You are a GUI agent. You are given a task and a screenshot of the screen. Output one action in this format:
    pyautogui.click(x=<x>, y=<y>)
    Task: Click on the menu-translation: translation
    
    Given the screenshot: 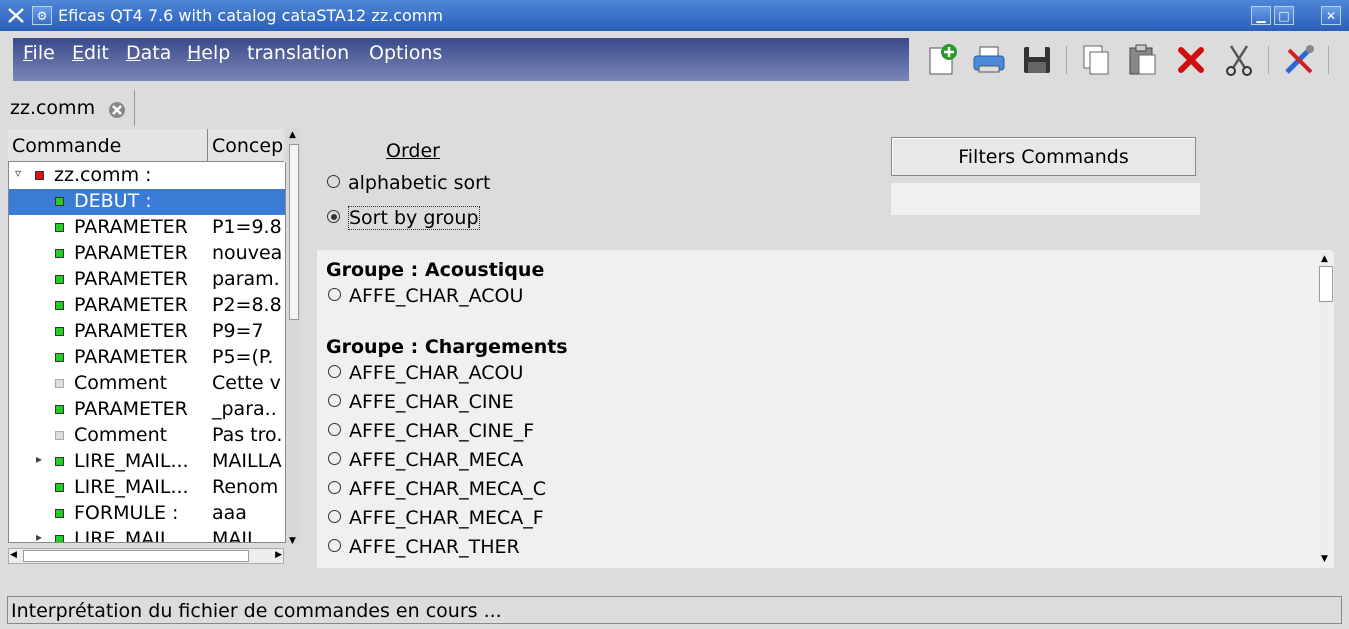 What is the action you would take?
    pyautogui.click(x=298, y=53)
    